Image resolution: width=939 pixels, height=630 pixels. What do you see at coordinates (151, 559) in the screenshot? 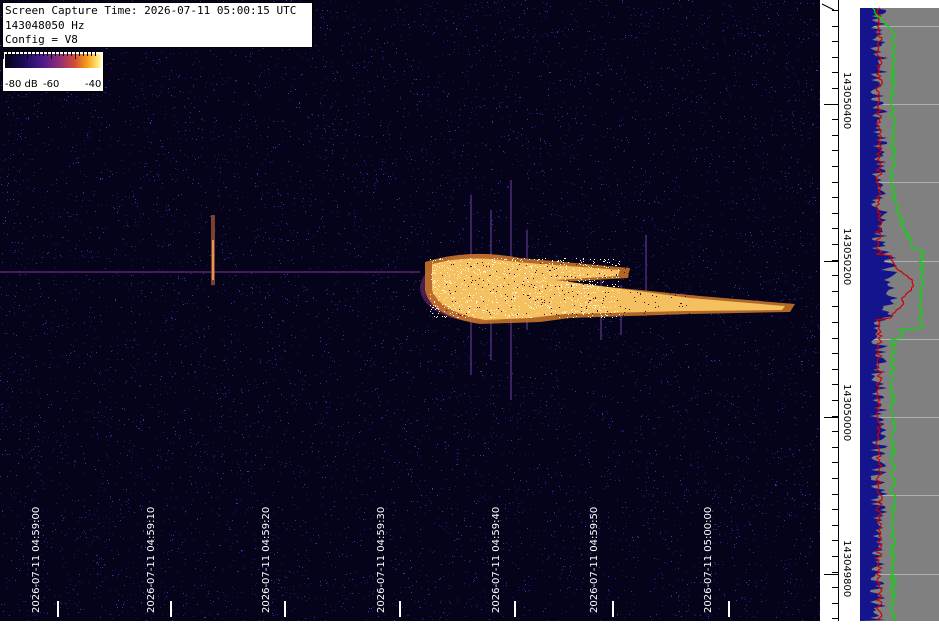
I see `time-label-1: 2026-07-11 04:59:10` at bounding box center [151, 559].